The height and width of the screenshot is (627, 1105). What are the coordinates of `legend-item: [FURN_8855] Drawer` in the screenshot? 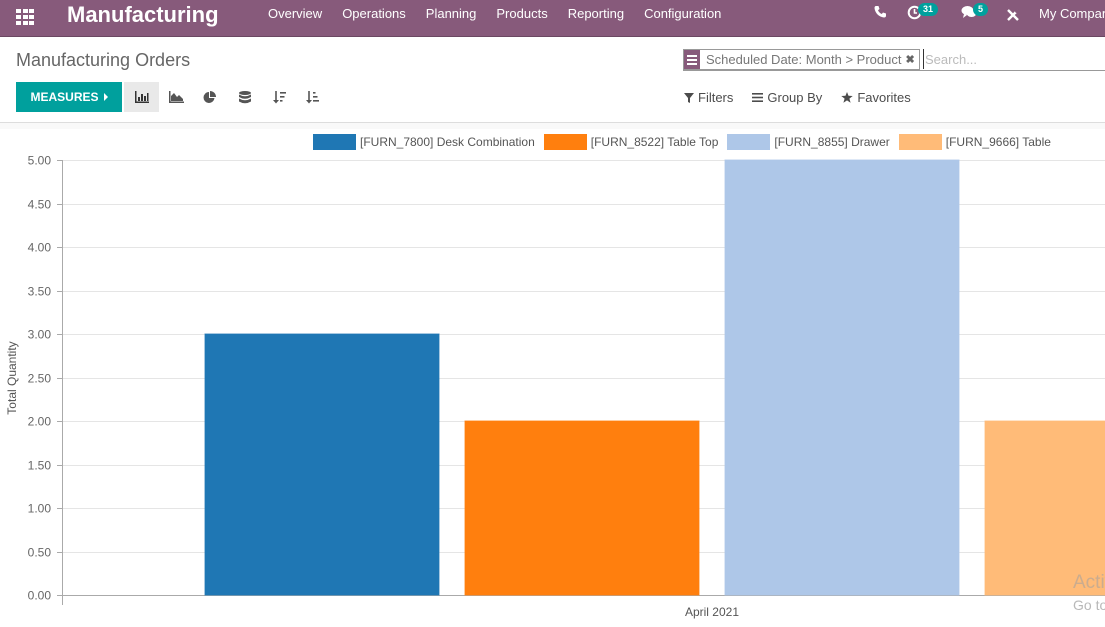 It's located at (808, 142).